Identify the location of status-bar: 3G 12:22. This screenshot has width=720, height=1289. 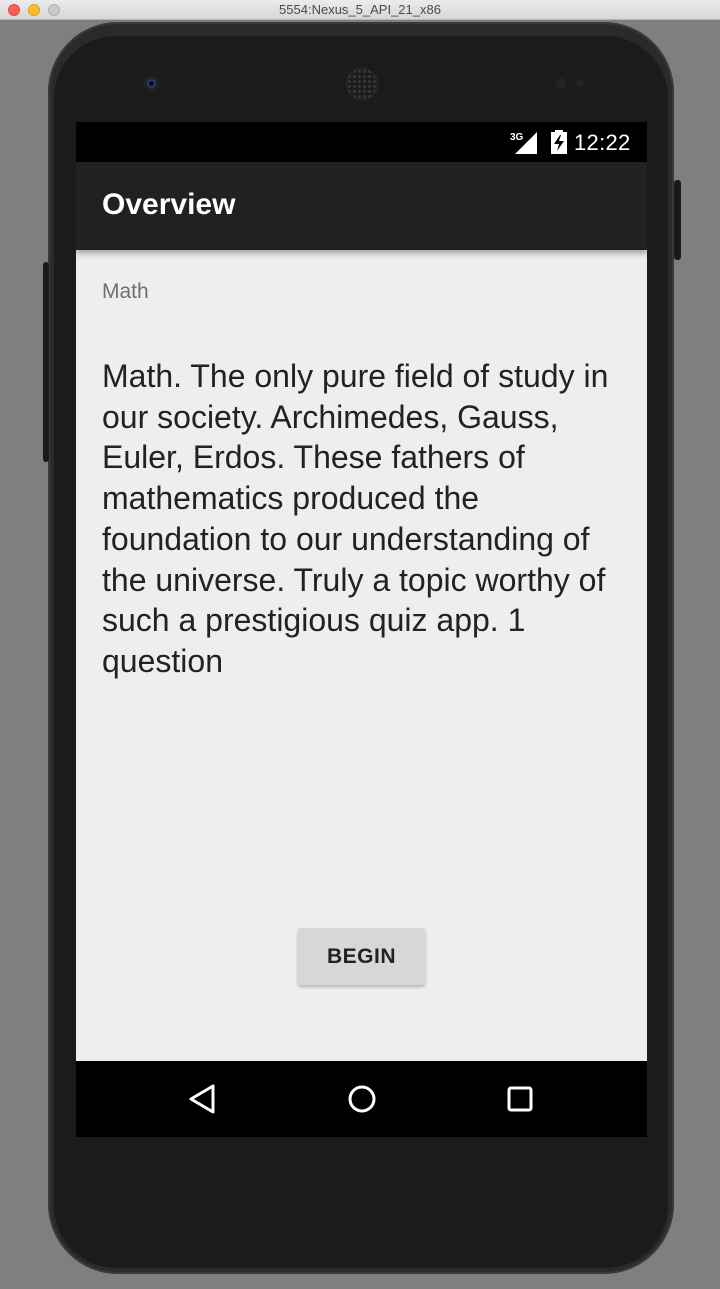
(361, 142).